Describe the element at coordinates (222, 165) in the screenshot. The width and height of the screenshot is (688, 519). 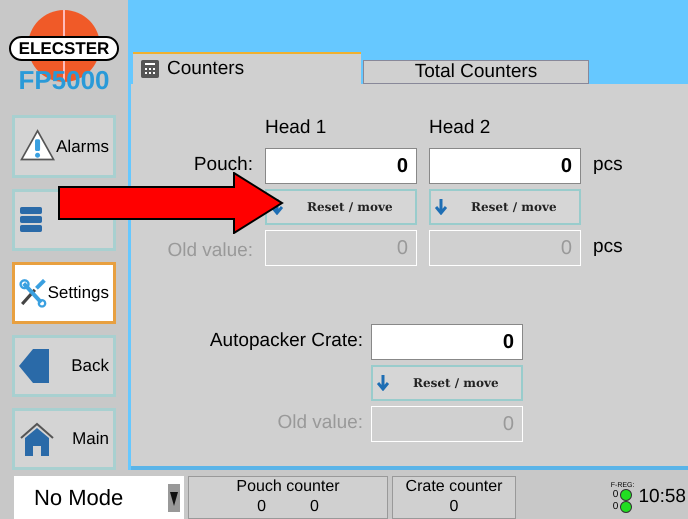
I see `field-label: Pouch:` at that location.